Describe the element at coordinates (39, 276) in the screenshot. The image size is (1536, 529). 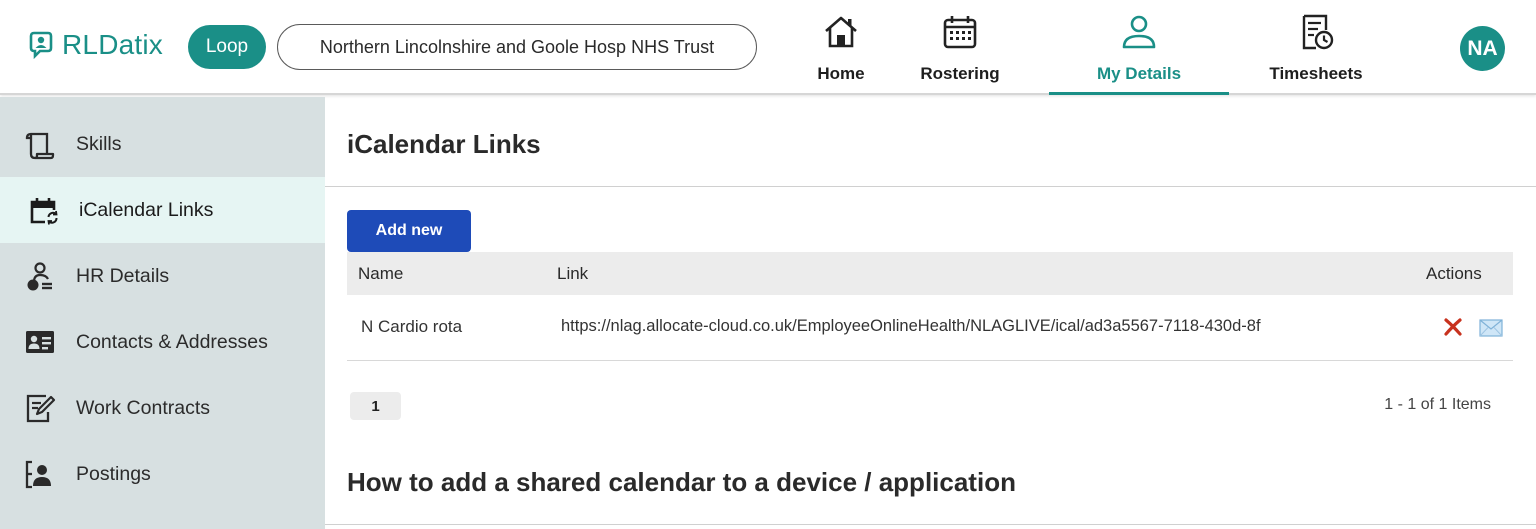
I see `person-people-icon` at that location.